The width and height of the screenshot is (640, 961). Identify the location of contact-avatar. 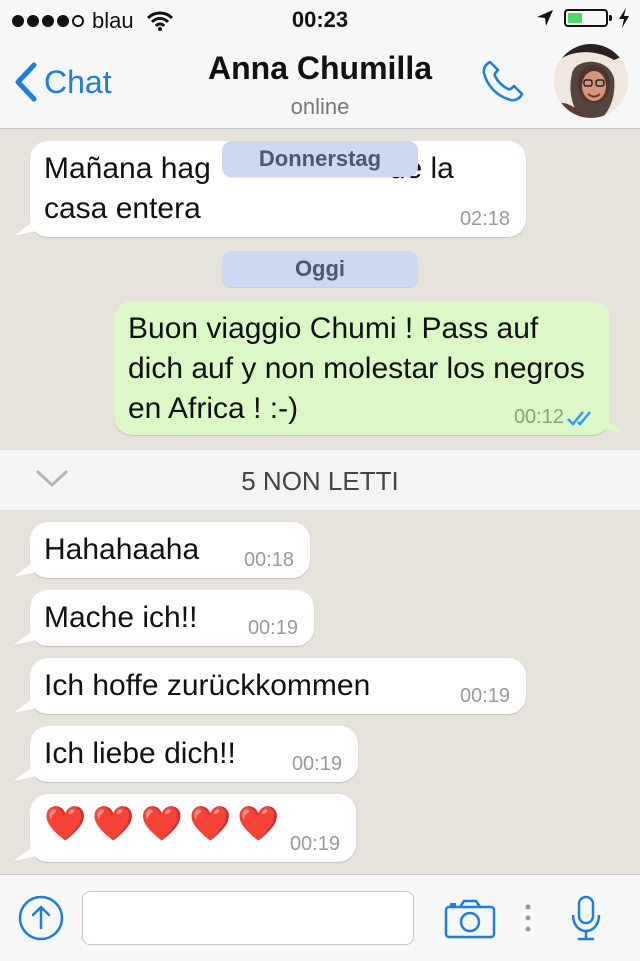
(591, 81).